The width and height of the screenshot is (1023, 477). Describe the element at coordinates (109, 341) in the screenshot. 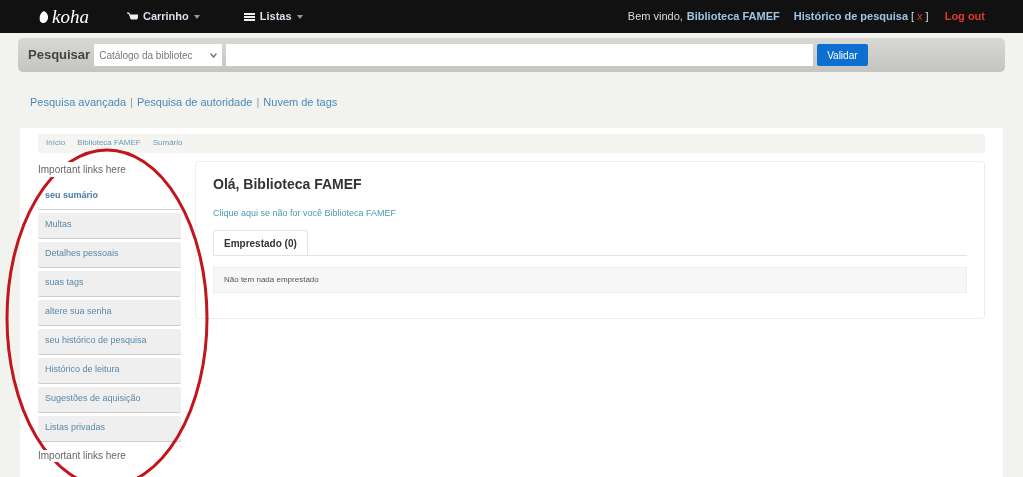

I see `sidebar-item: seu histórico de pesquisa` at that location.